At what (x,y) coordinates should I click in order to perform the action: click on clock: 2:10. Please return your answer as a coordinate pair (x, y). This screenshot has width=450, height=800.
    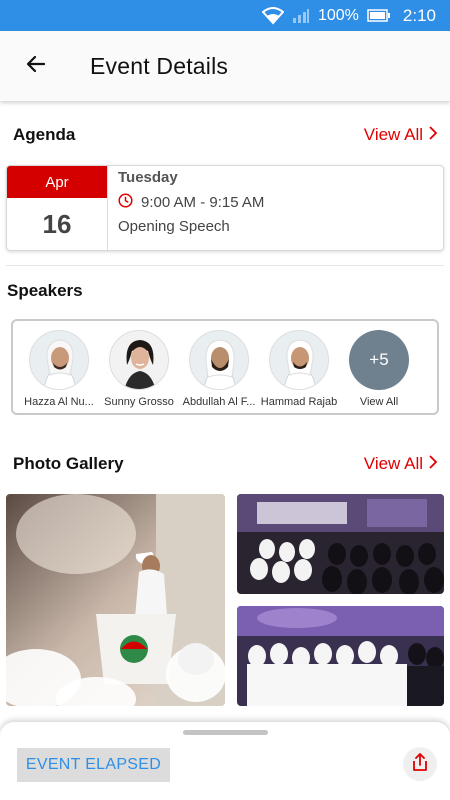
    Looking at the image, I should click on (419, 15).